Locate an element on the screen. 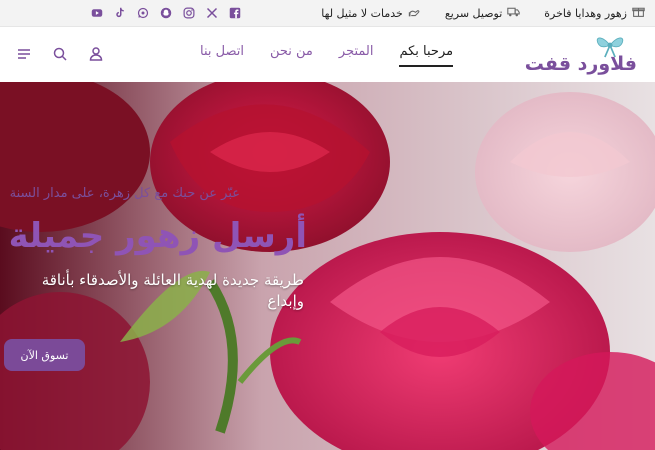  main-nav: مرحبا بكم المتجر من نحن اتصل بنا is located at coordinates (327, 55).